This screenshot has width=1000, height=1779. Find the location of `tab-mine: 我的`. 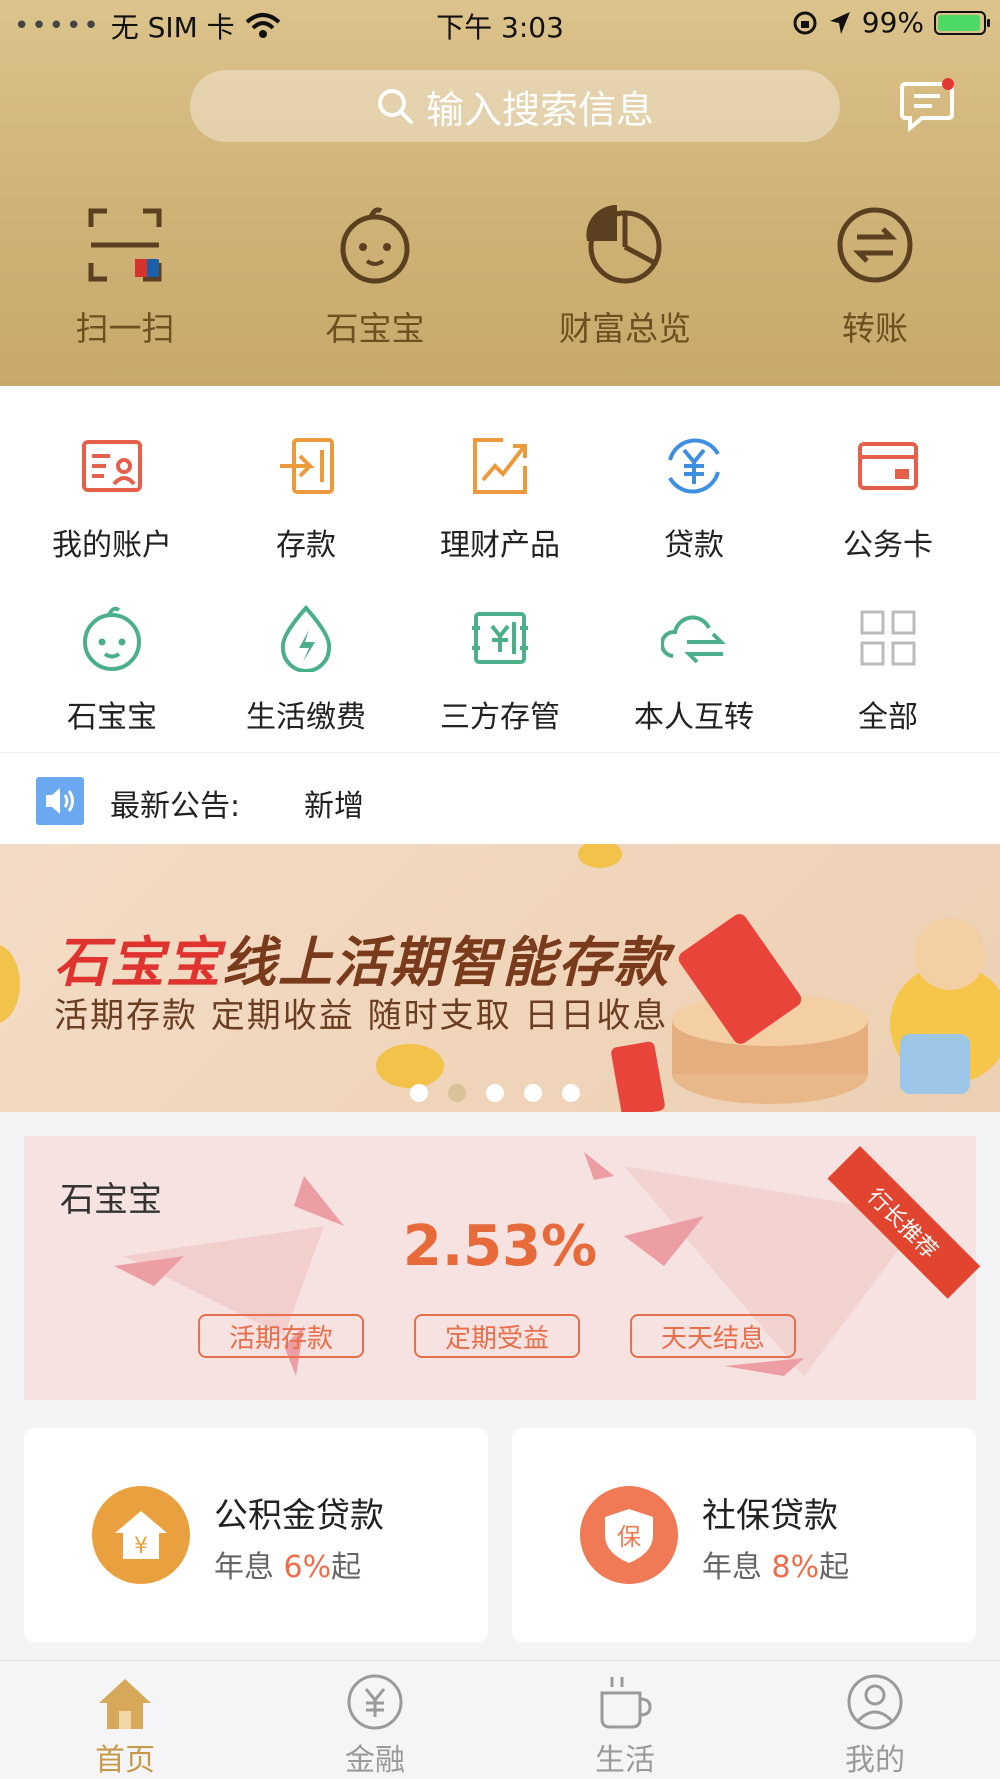

tab-mine: 我的 is located at coordinates (875, 1720).